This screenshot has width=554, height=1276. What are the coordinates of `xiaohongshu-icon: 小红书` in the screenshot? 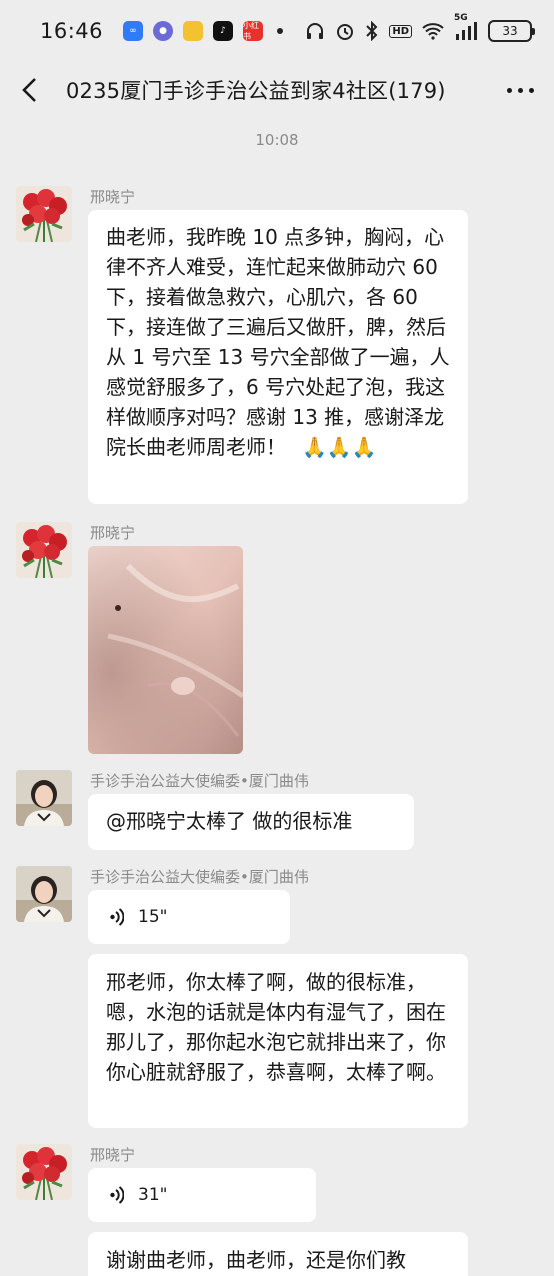 It's located at (253, 31).